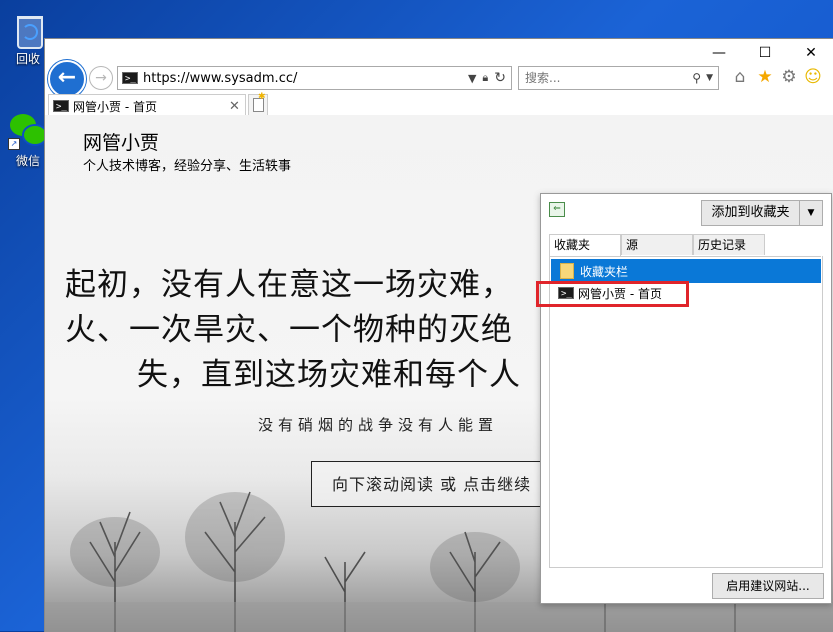 Image resolution: width=833 pixels, height=632 pixels. What do you see at coordinates (813, 77) in the screenshot?
I see `smiley-feedback-icon: ☺` at bounding box center [813, 77].